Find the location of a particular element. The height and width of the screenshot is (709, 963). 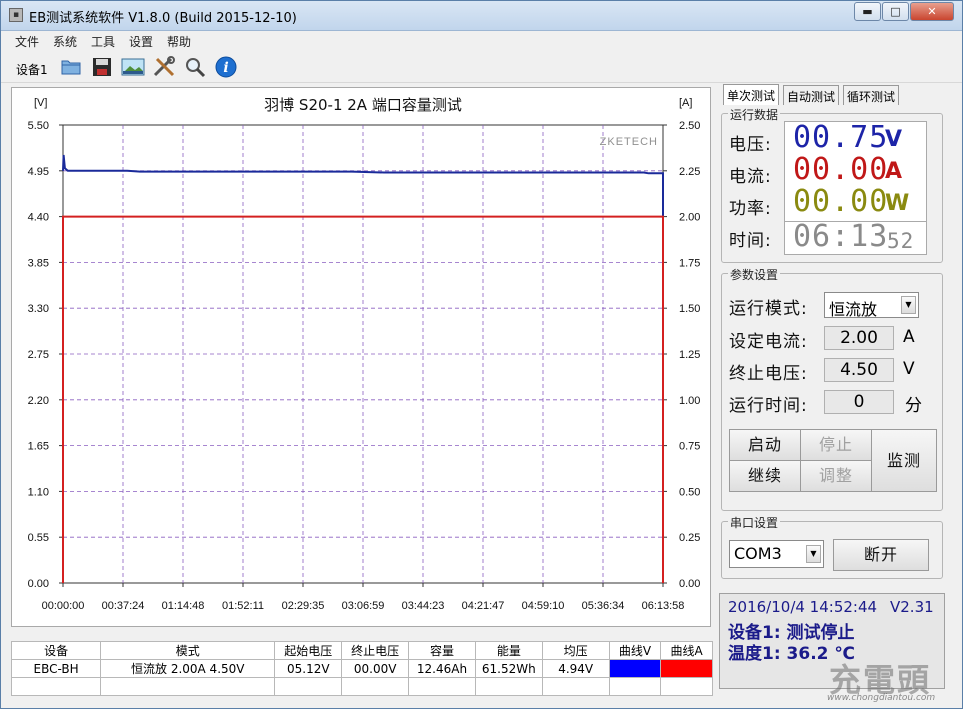

current-readout: 00.00 is located at coordinates (841, 169).